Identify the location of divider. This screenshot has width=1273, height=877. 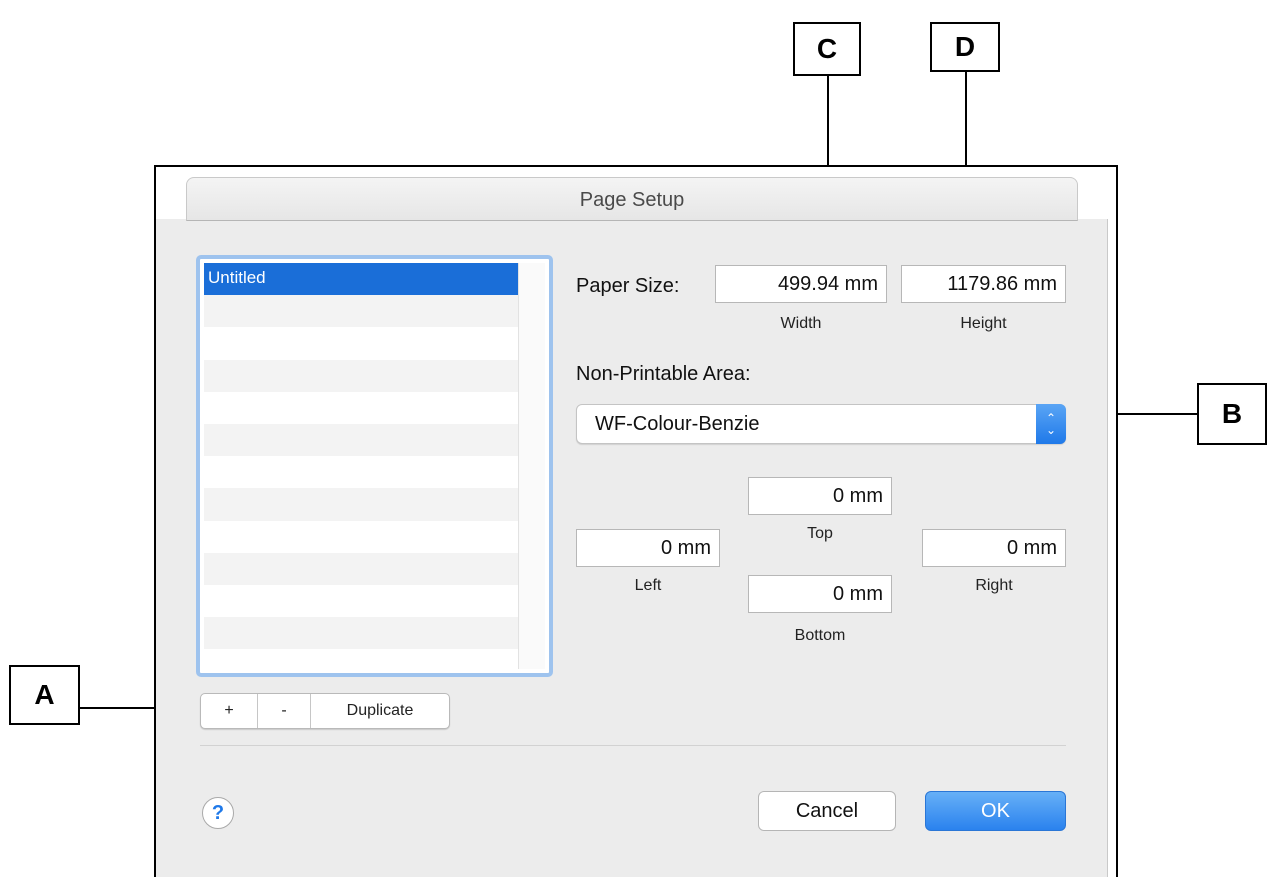
(633, 745).